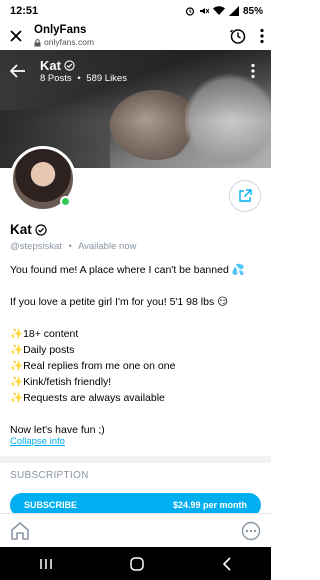 The height and width of the screenshot is (580, 320). Describe the element at coordinates (204, 11) in the screenshot. I see `mute-icon` at that location.